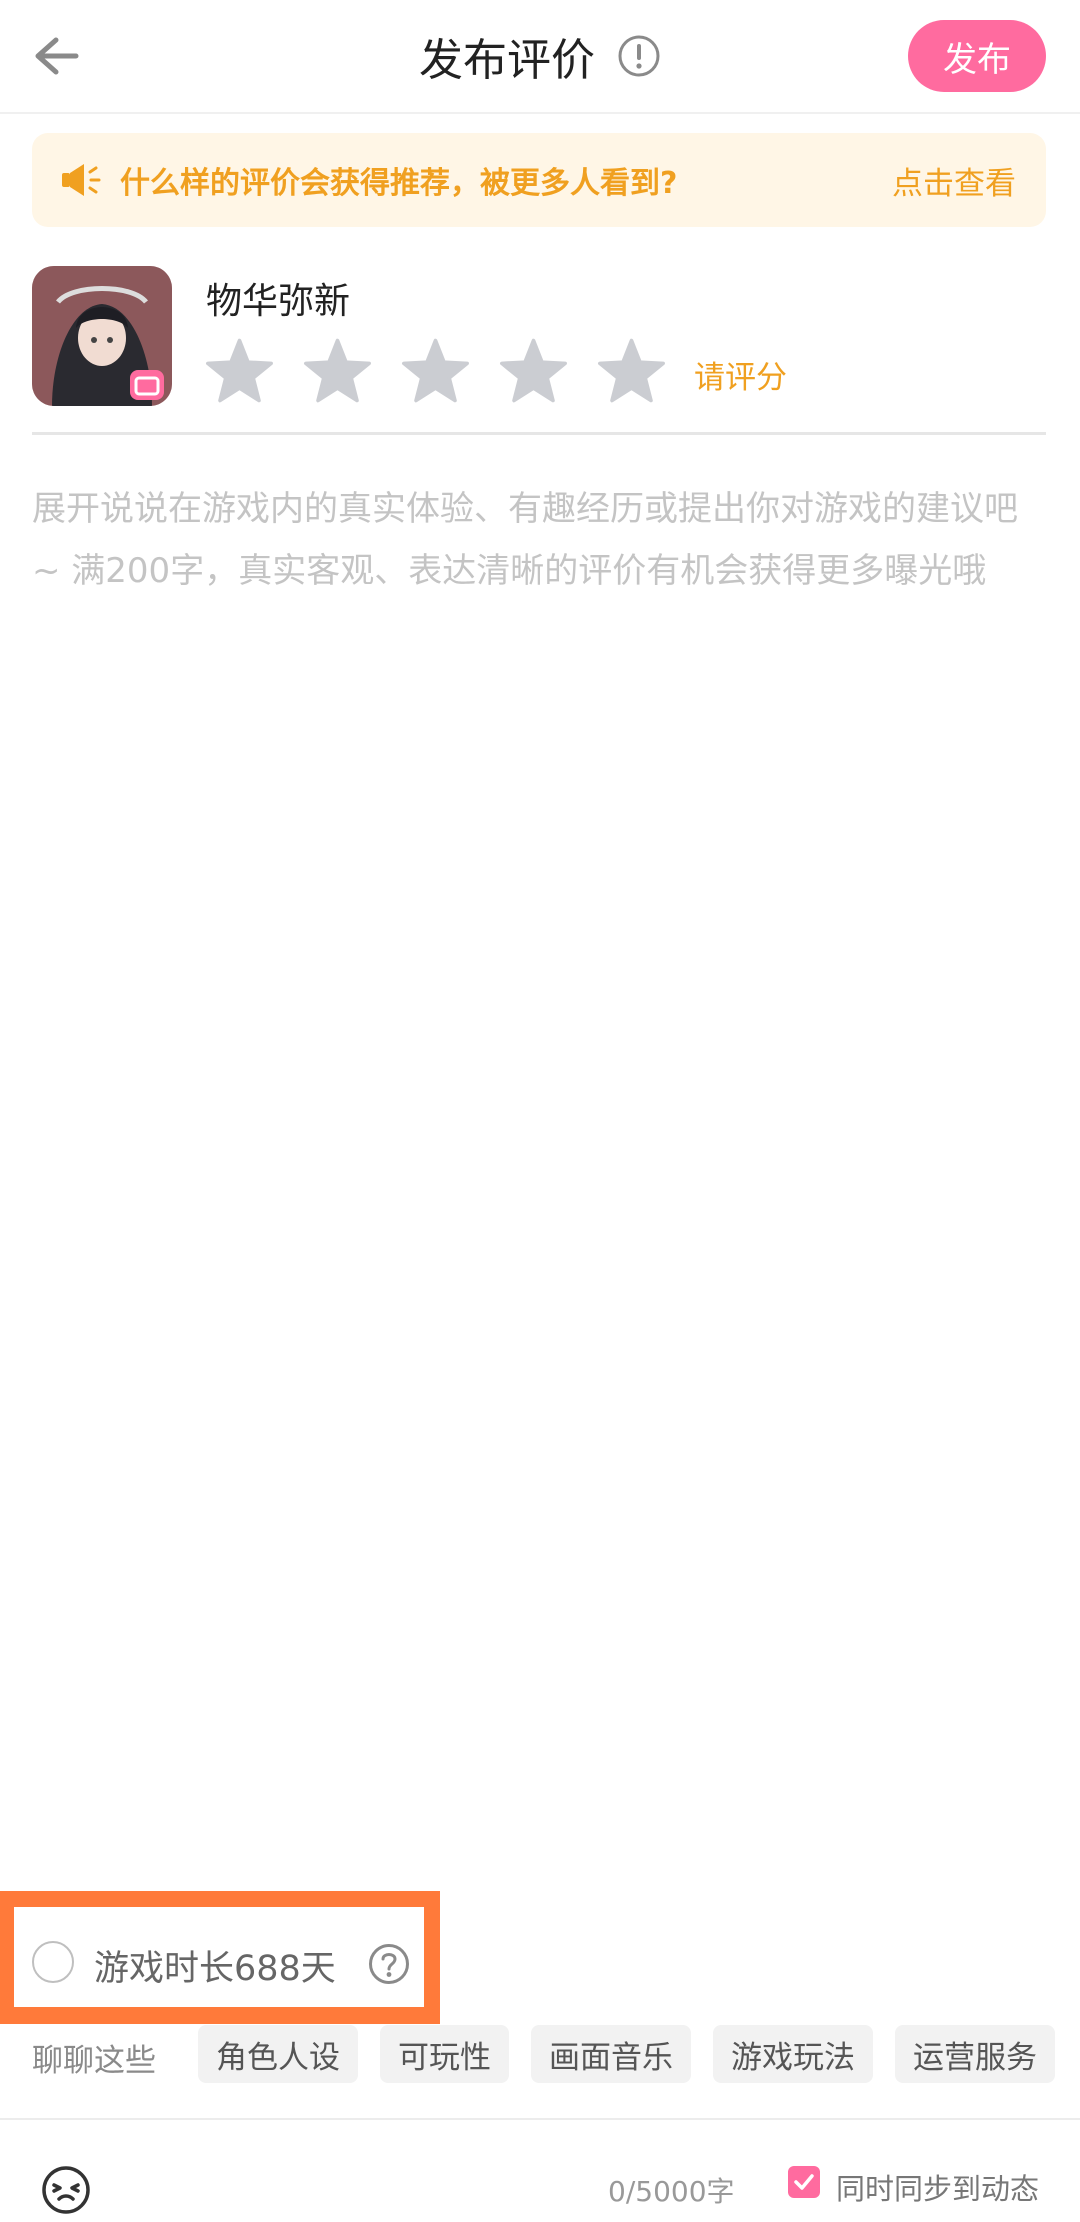 This screenshot has width=1080, height=2222. I want to click on game-icon, so click(102, 336).